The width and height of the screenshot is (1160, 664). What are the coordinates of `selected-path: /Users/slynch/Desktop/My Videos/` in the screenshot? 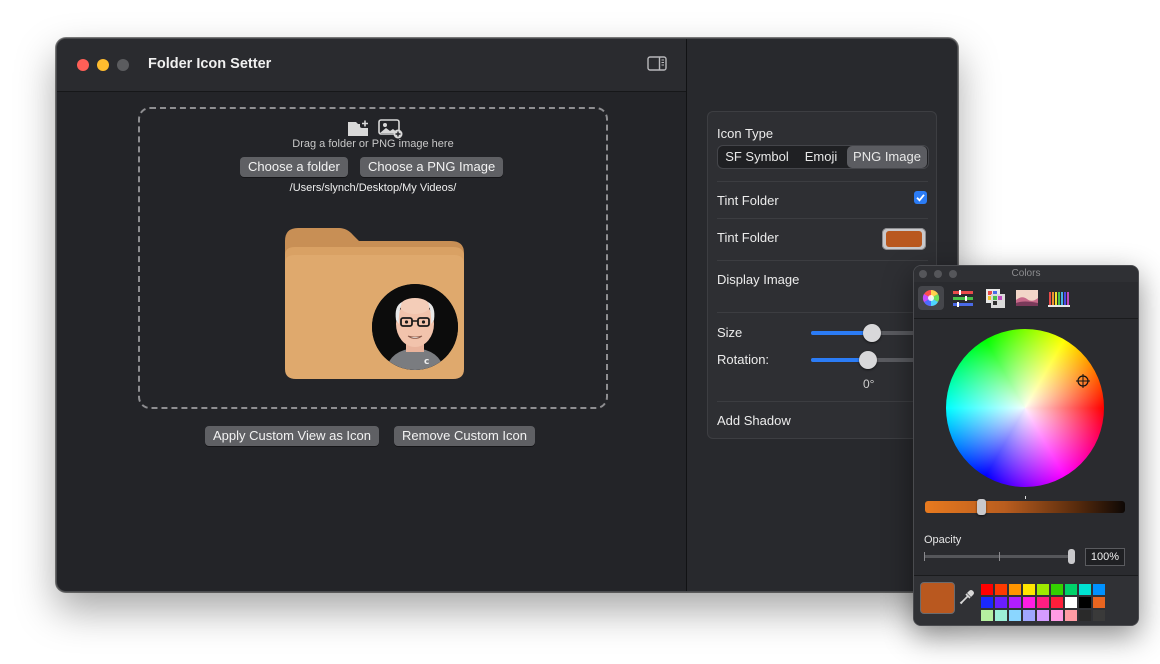 It's located at (373, 188).